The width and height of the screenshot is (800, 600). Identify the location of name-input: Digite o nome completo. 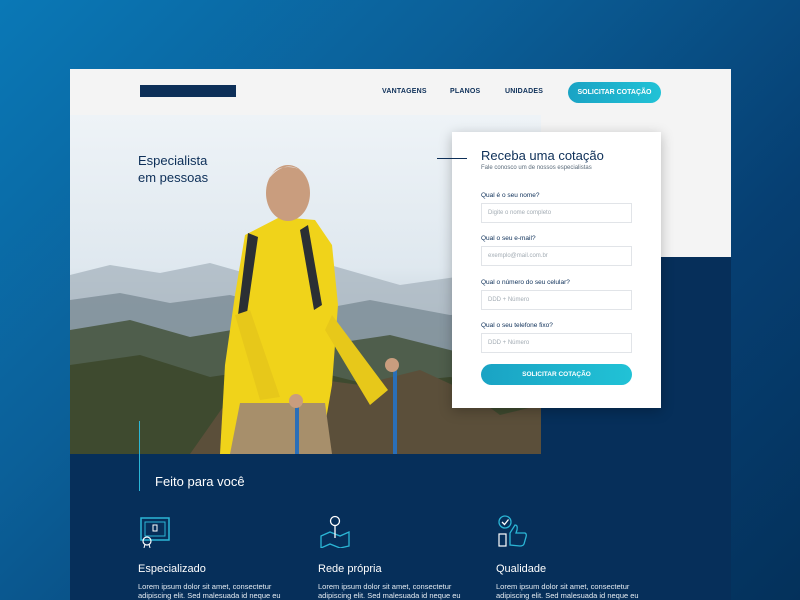
(556, 213).